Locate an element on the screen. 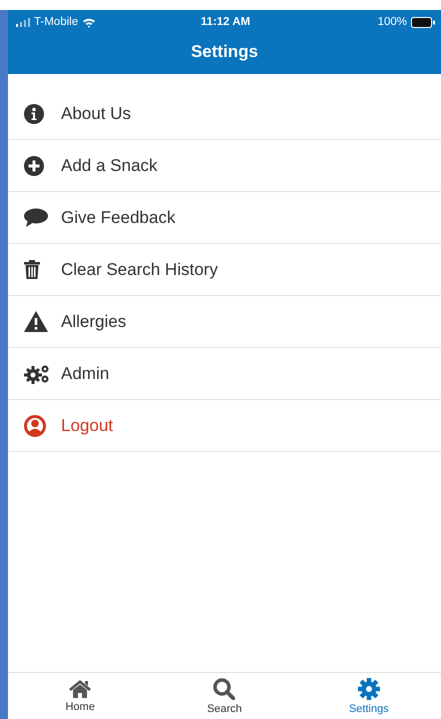 The width and height of the screenshot is (441, 719). wifi-icon is located at coordinates (89, 22).